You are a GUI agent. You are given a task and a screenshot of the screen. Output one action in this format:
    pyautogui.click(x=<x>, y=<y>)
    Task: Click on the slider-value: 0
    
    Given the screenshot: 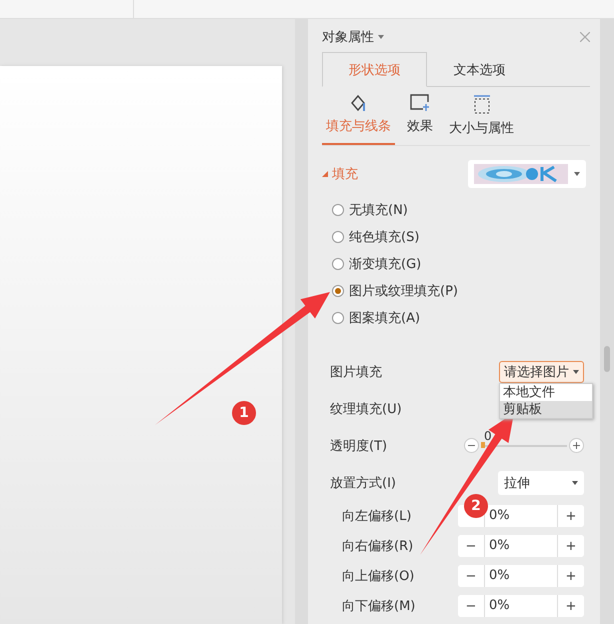 What is the action you would take?
    pyautogui.click(x=488, y=435)
    